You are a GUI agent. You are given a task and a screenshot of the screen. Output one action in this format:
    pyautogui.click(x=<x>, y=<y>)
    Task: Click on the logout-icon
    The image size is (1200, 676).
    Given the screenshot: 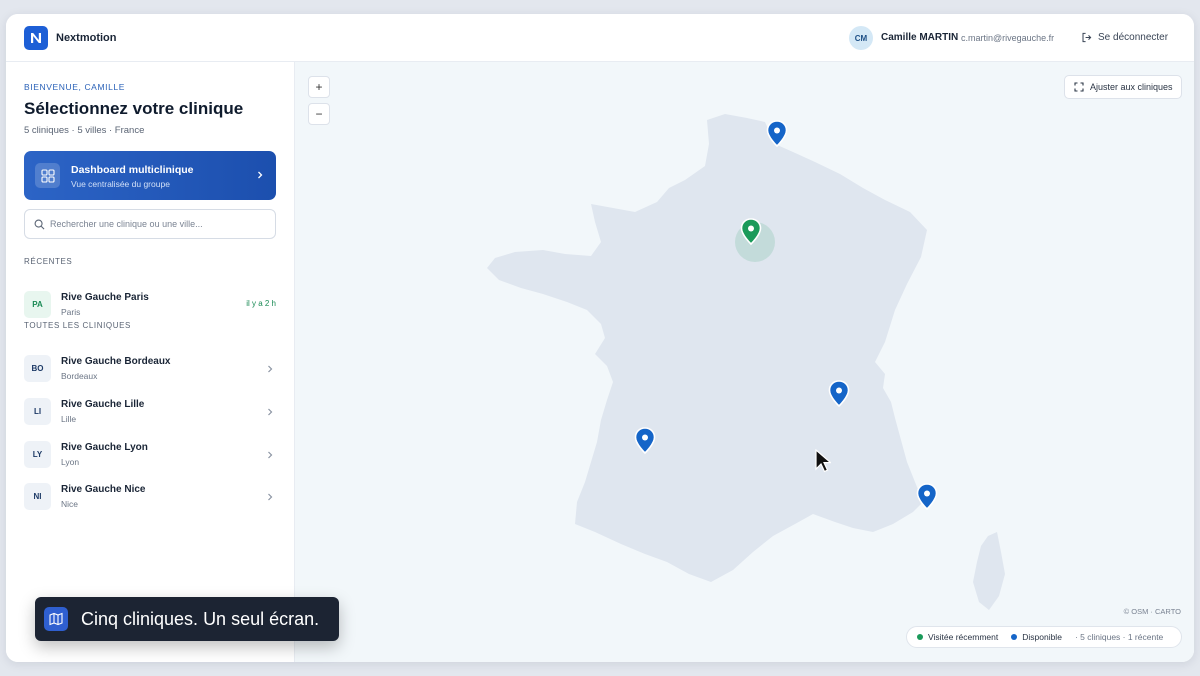 What is the action you would take?
    pyautogui.click(x=1087, y=37)
    